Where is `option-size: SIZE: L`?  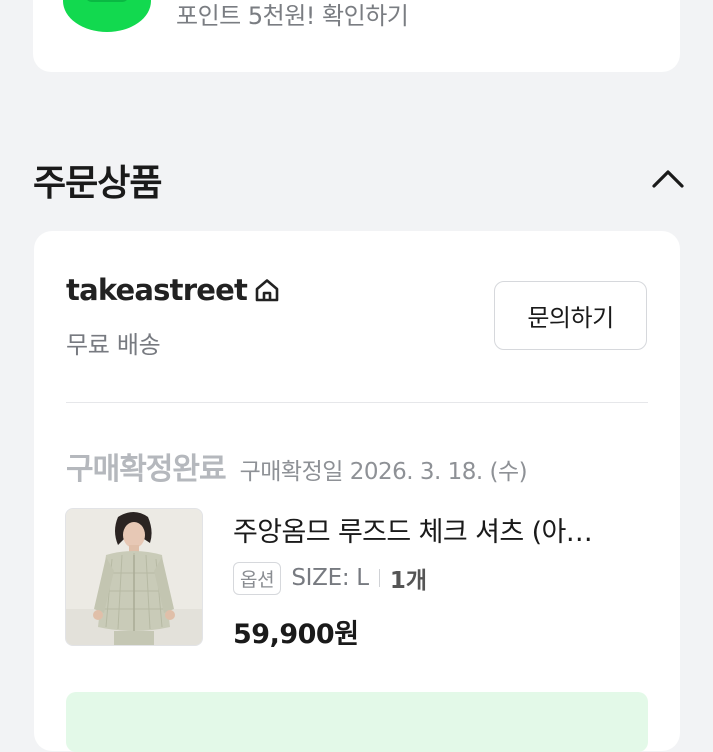
option-size: SIZE: L is located at coordinates (330, 578).